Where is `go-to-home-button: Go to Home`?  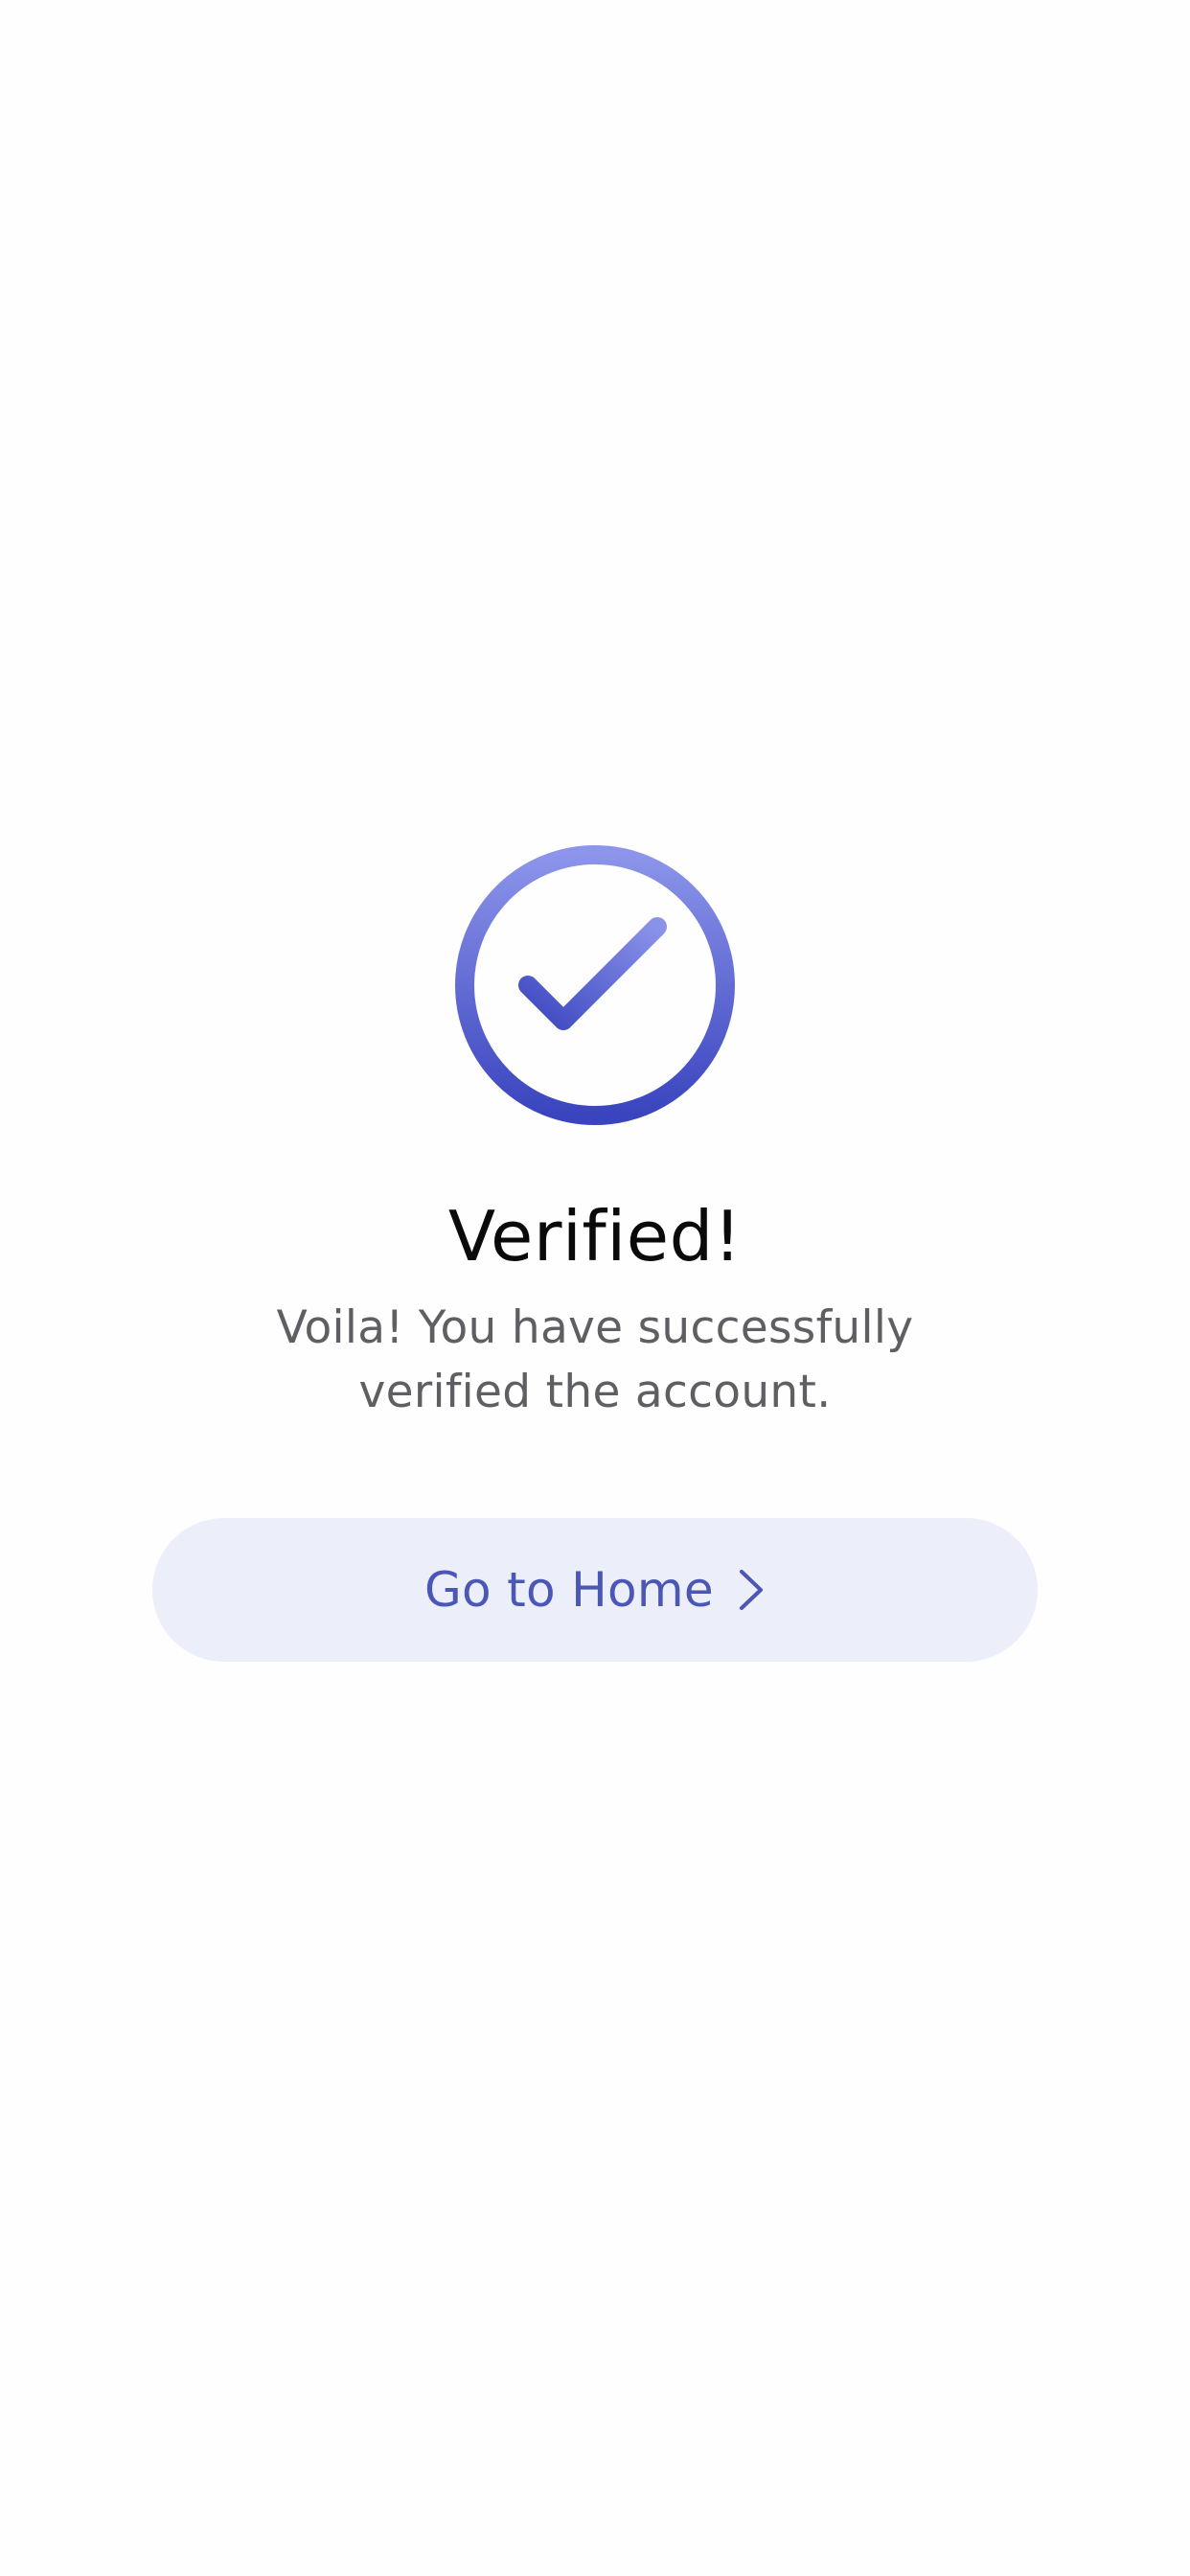
go-to-home-button: Go to Home is located at coordinates (595, 1590).